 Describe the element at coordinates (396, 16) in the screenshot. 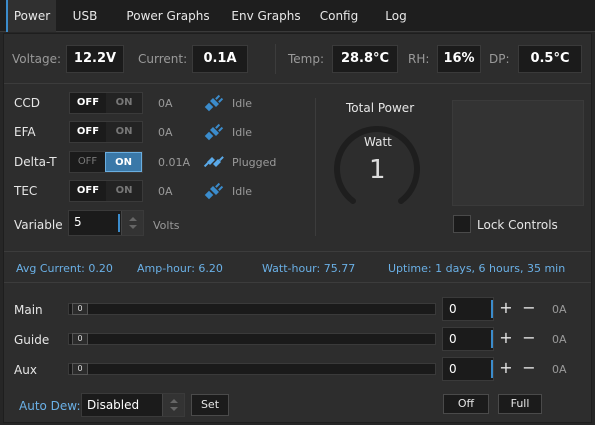

I see `tab-log: Log` at that location.